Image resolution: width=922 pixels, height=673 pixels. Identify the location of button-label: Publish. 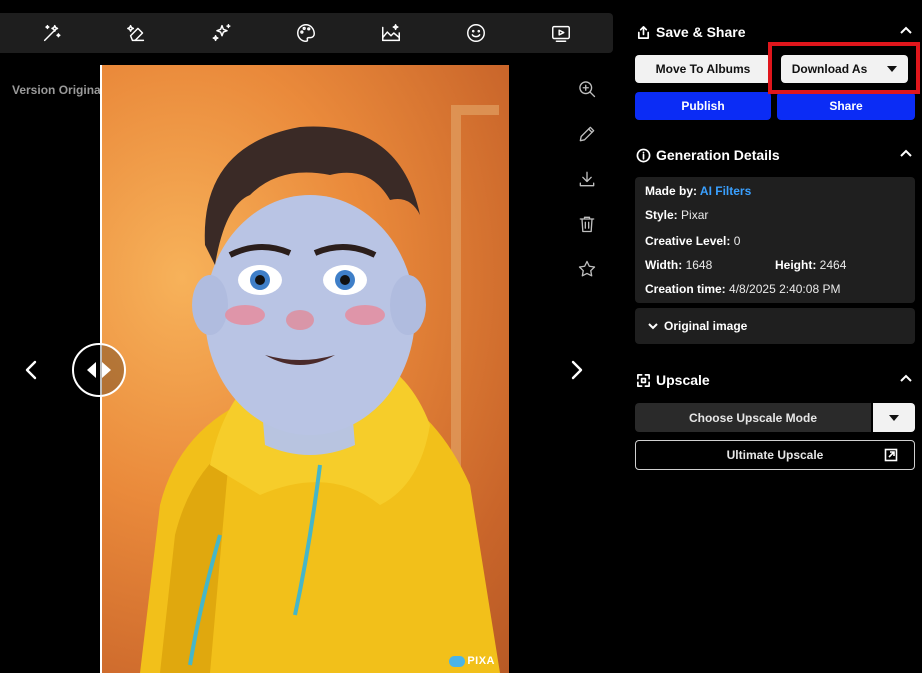
(703, 106).